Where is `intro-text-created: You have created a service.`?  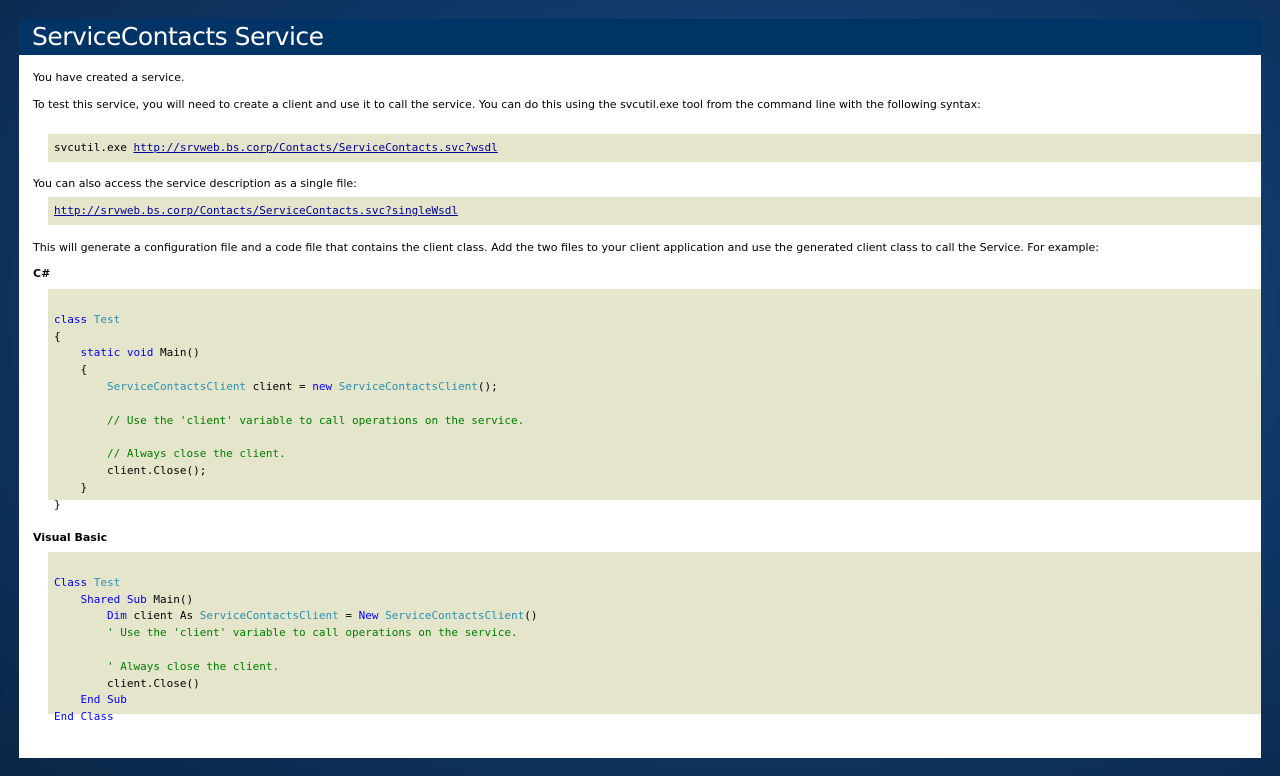 intro-text-created: You have created a service. is located at coordinates (109, 77).